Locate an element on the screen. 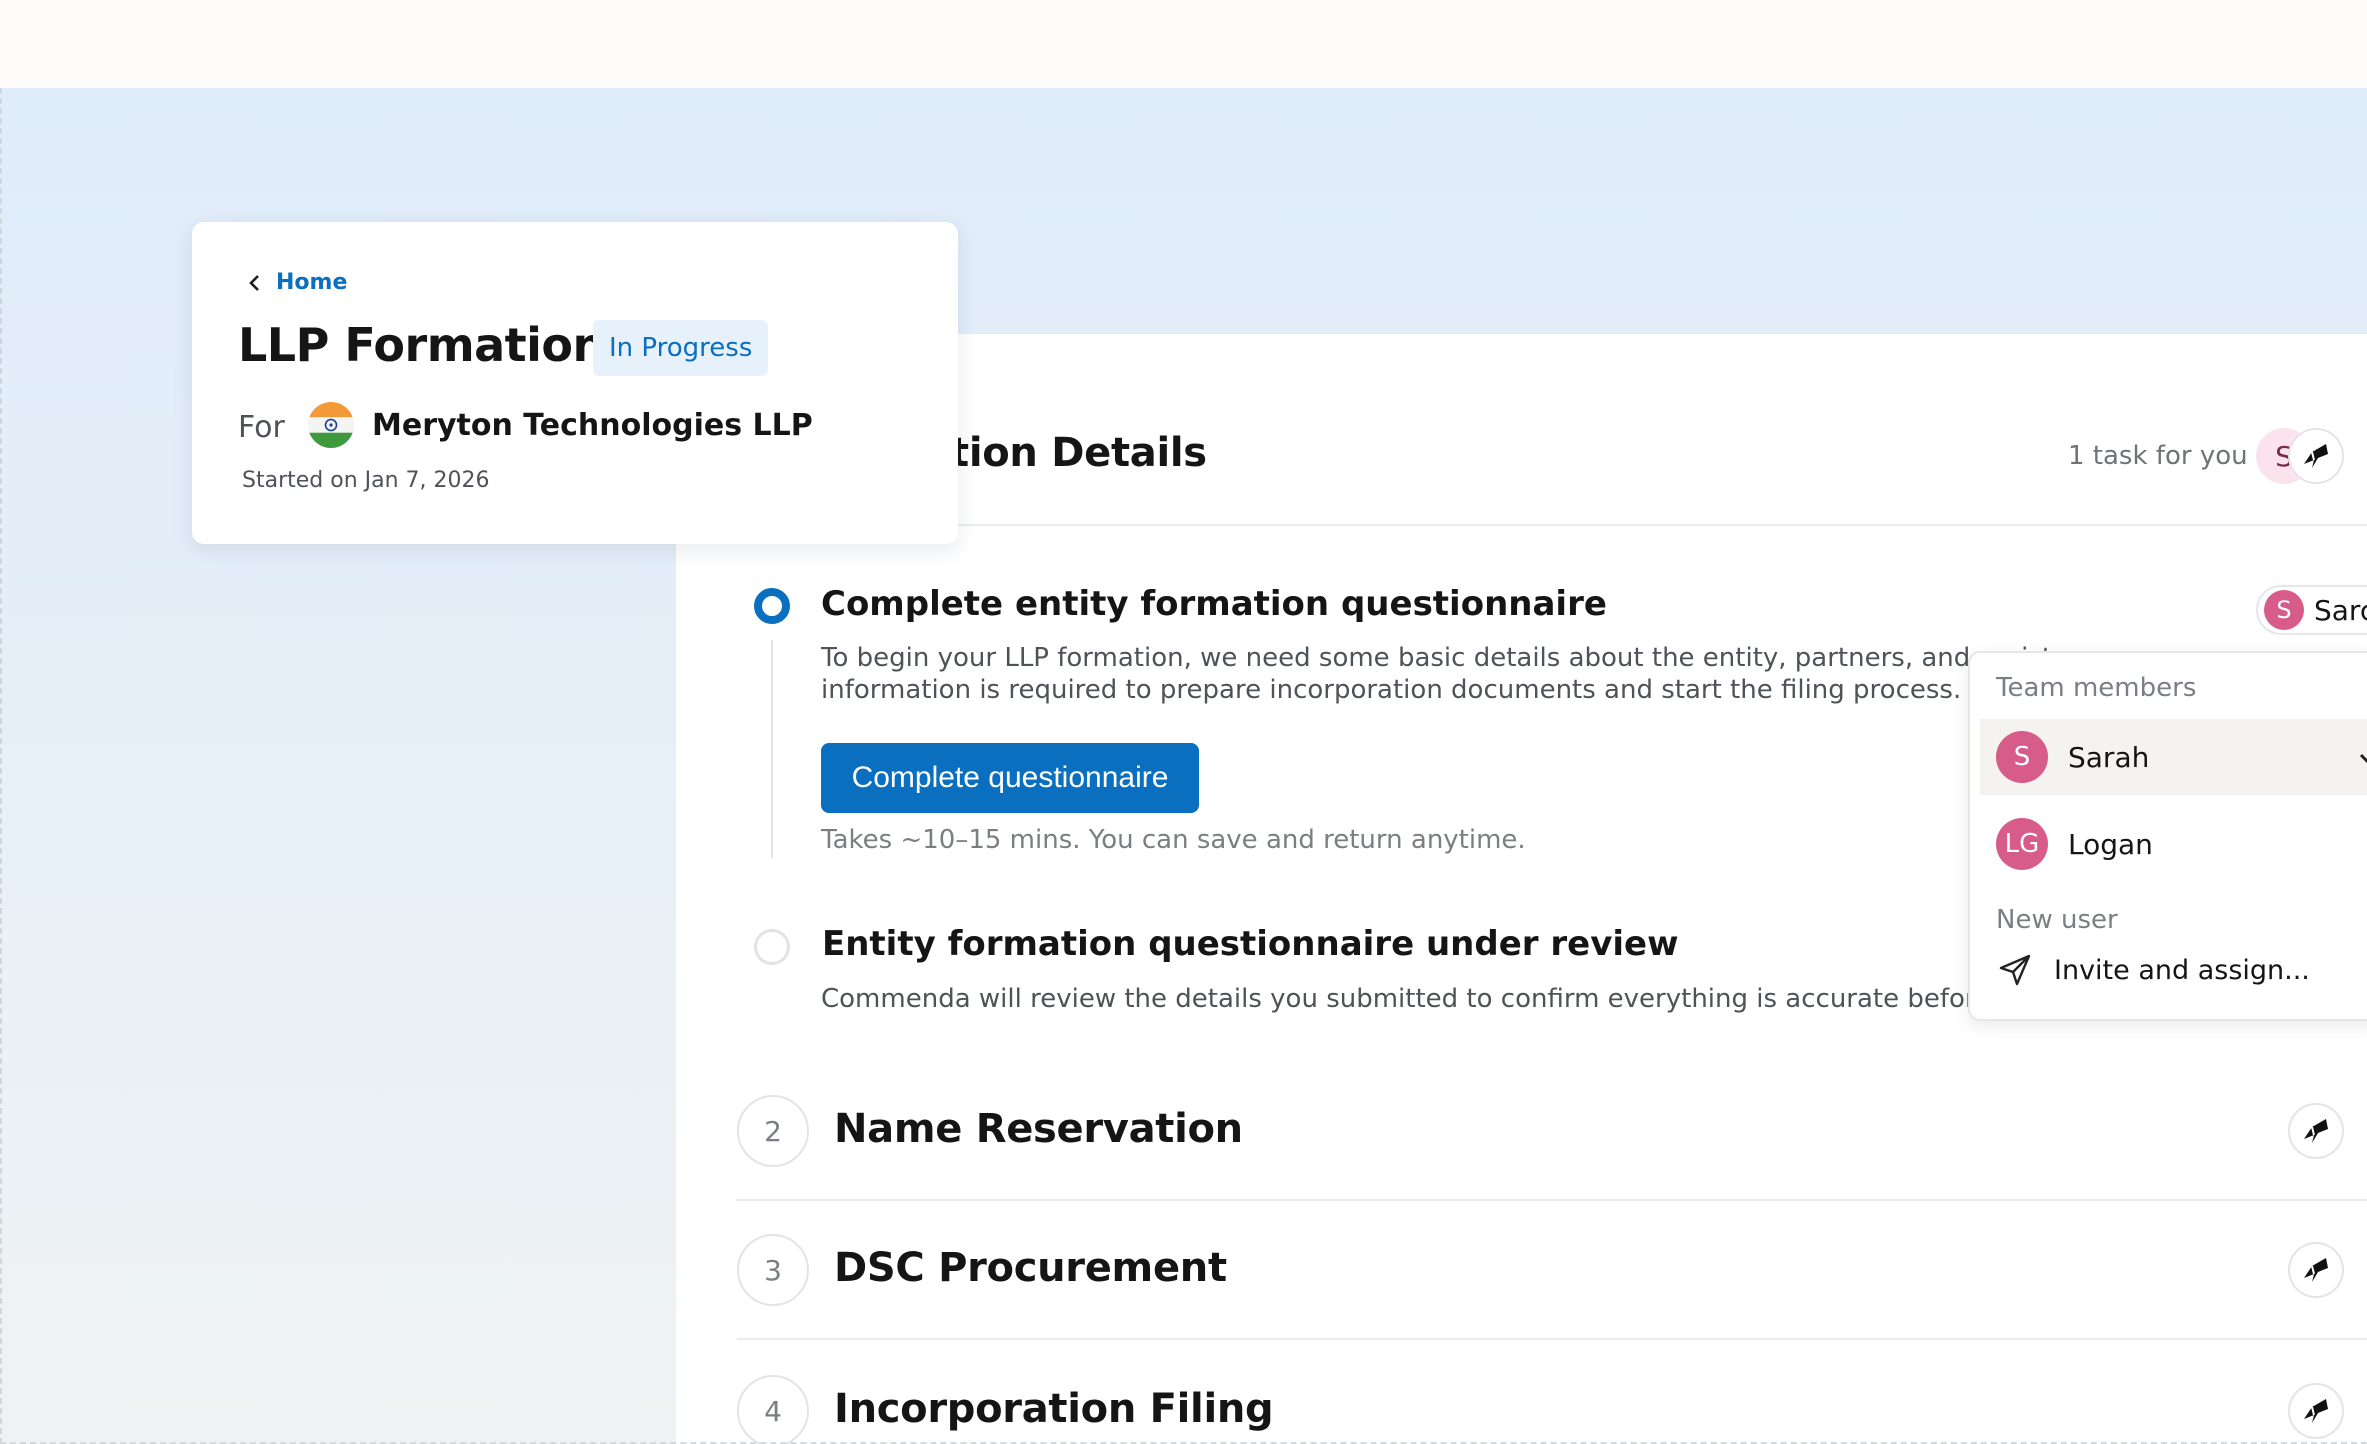 The width and height of the screenshot is (2367, 1444). back-label: Home is located at coordinates (312, 282).